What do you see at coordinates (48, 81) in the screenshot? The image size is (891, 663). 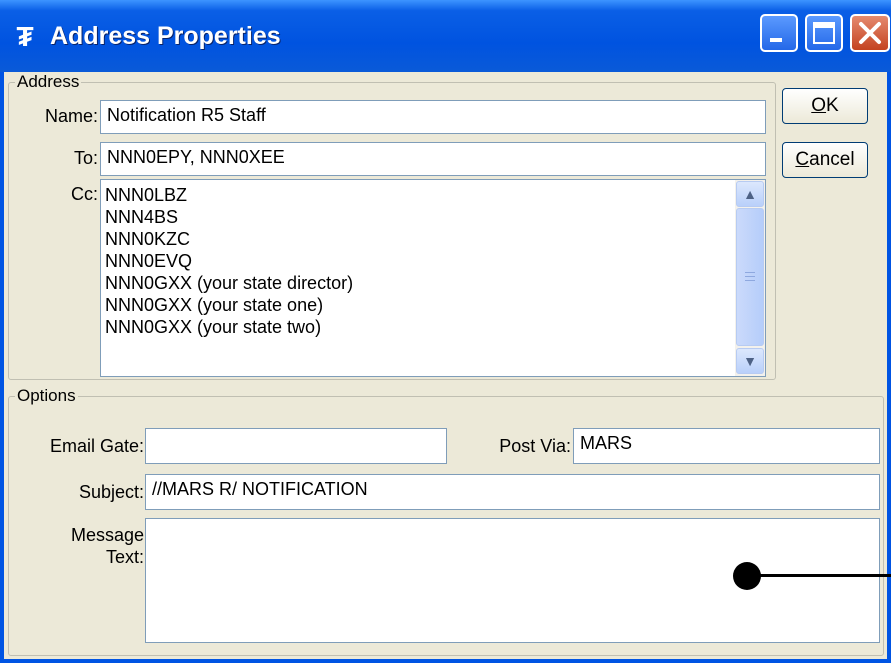 I see `address-group-legend: Address` at bounding box center [48, 81].